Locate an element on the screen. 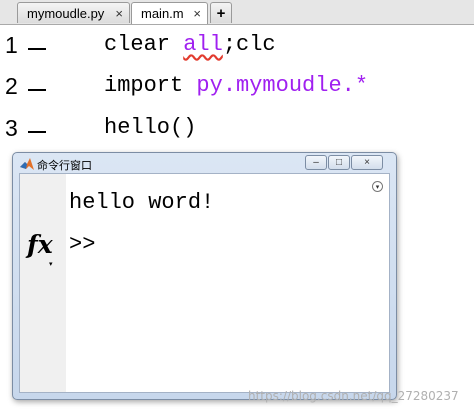  window-actions-menu-icon: ▾ is located at coordinates (377, 186).